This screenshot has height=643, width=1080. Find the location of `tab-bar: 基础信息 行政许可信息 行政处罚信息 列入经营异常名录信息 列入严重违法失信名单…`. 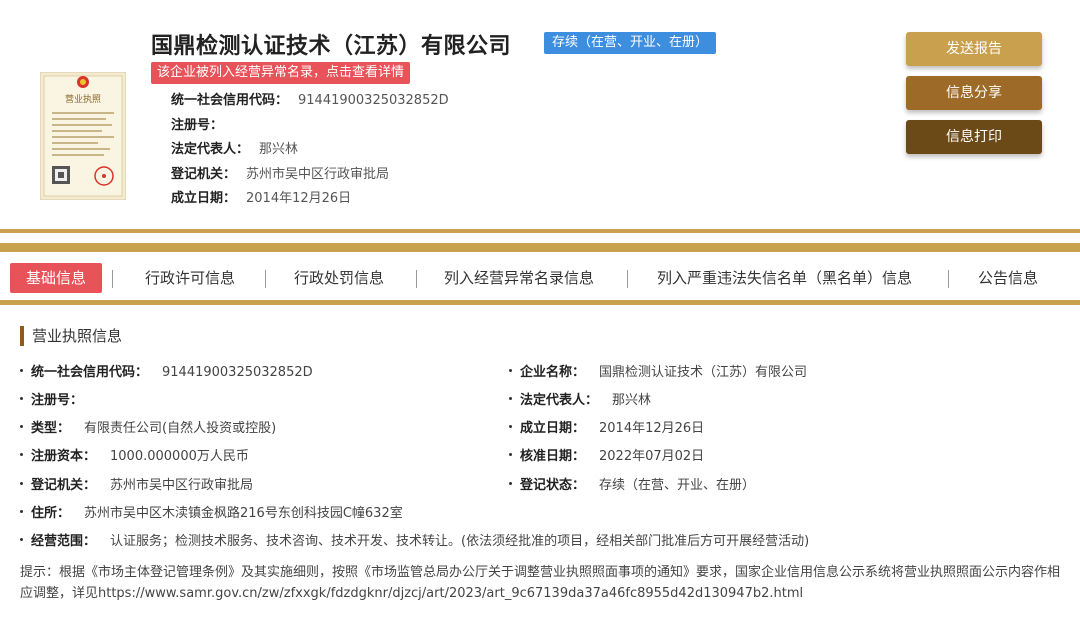

tab-bar: 基础信息 行政许可信息 行政处罚信息 列入经营异常名录信息 列入严重违法失信名单… is located at coordinates (540, 278).